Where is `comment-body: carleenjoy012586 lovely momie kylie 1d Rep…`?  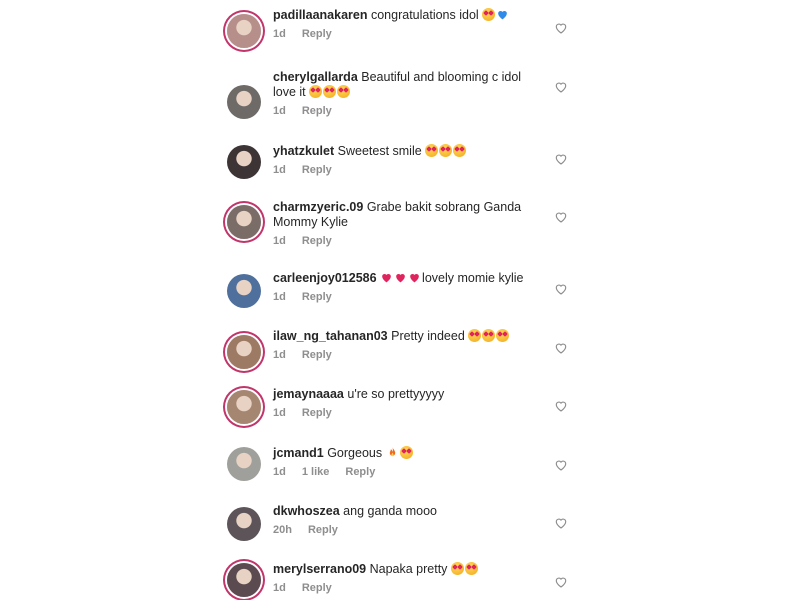 comment-body: carleenjoy012586 lovely momie kylie 1d Rep… is located at coordinates (405, 288).